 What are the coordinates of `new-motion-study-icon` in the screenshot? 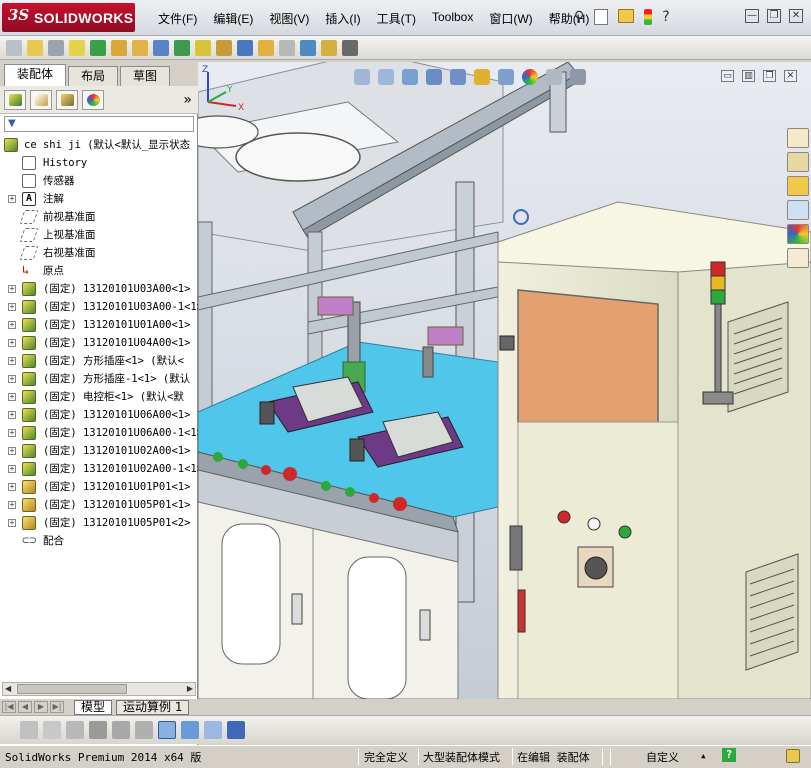 It's located at (203, 47).